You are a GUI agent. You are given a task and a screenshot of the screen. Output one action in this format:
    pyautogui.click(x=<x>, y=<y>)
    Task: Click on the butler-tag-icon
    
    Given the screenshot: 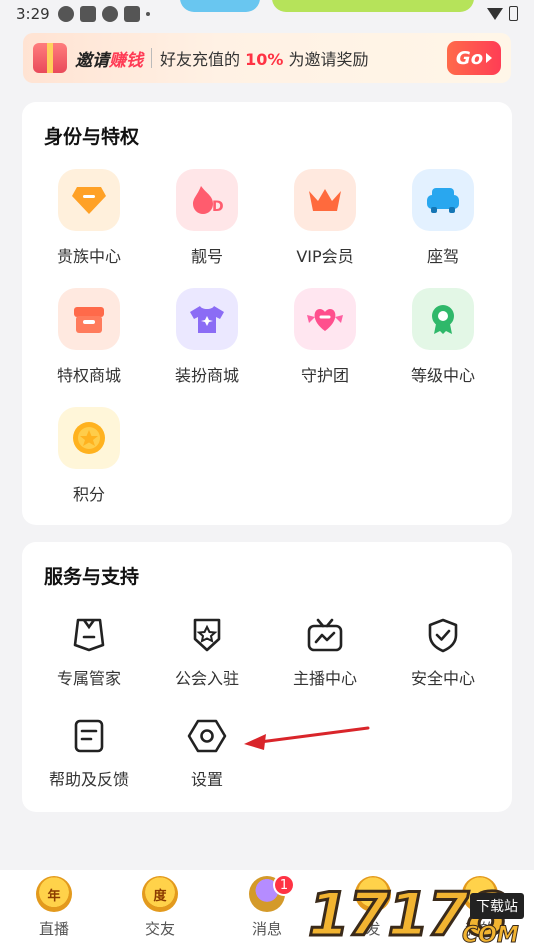 What is the action you would take?
    pyautogui.click(x=89, y=635)
    